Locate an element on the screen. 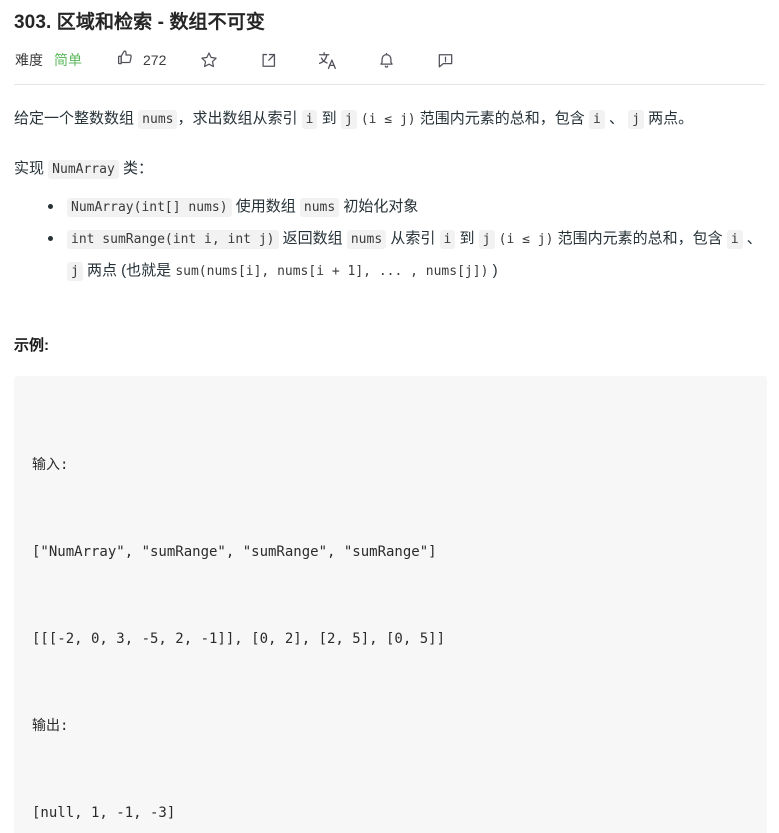 The image size is (779, 833). desc-text: ，求出数组从索引 is located at coordinates (239, 118).